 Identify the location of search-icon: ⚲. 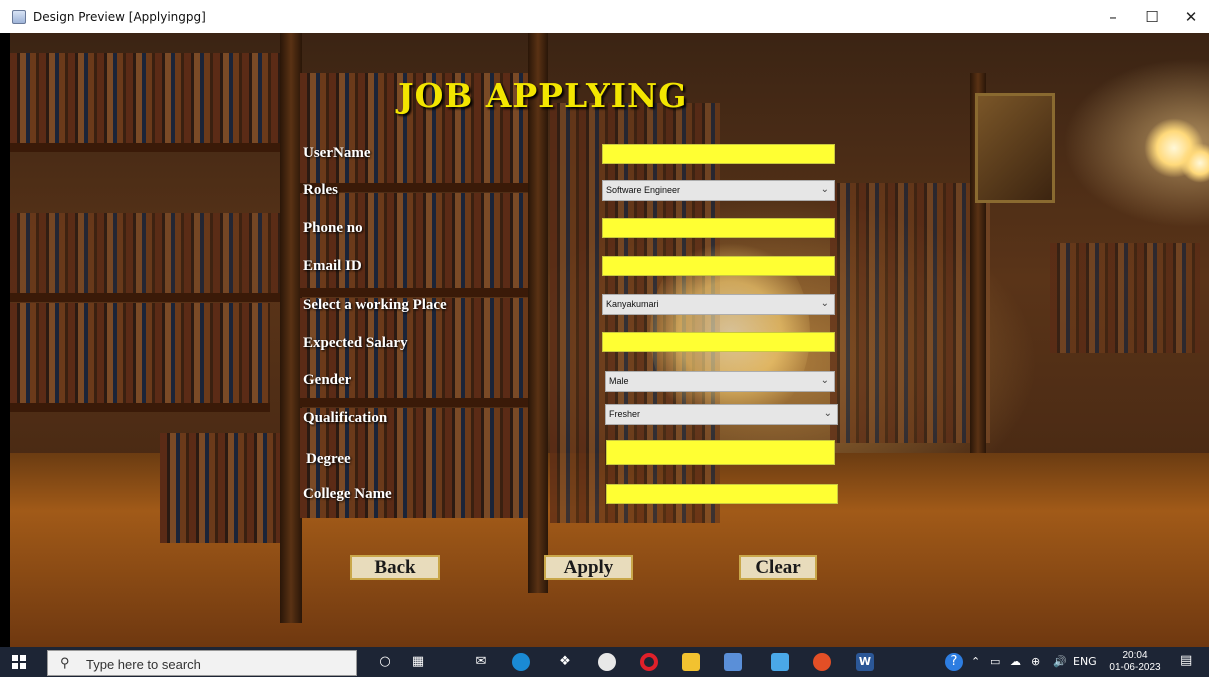
(65, 662).